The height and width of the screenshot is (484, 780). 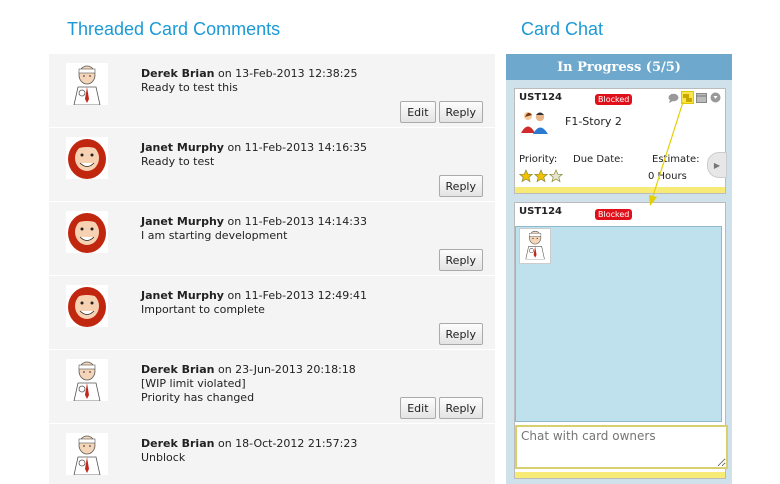 I want to click on due-date-label: Due Date:, so click(x=598, y=159).